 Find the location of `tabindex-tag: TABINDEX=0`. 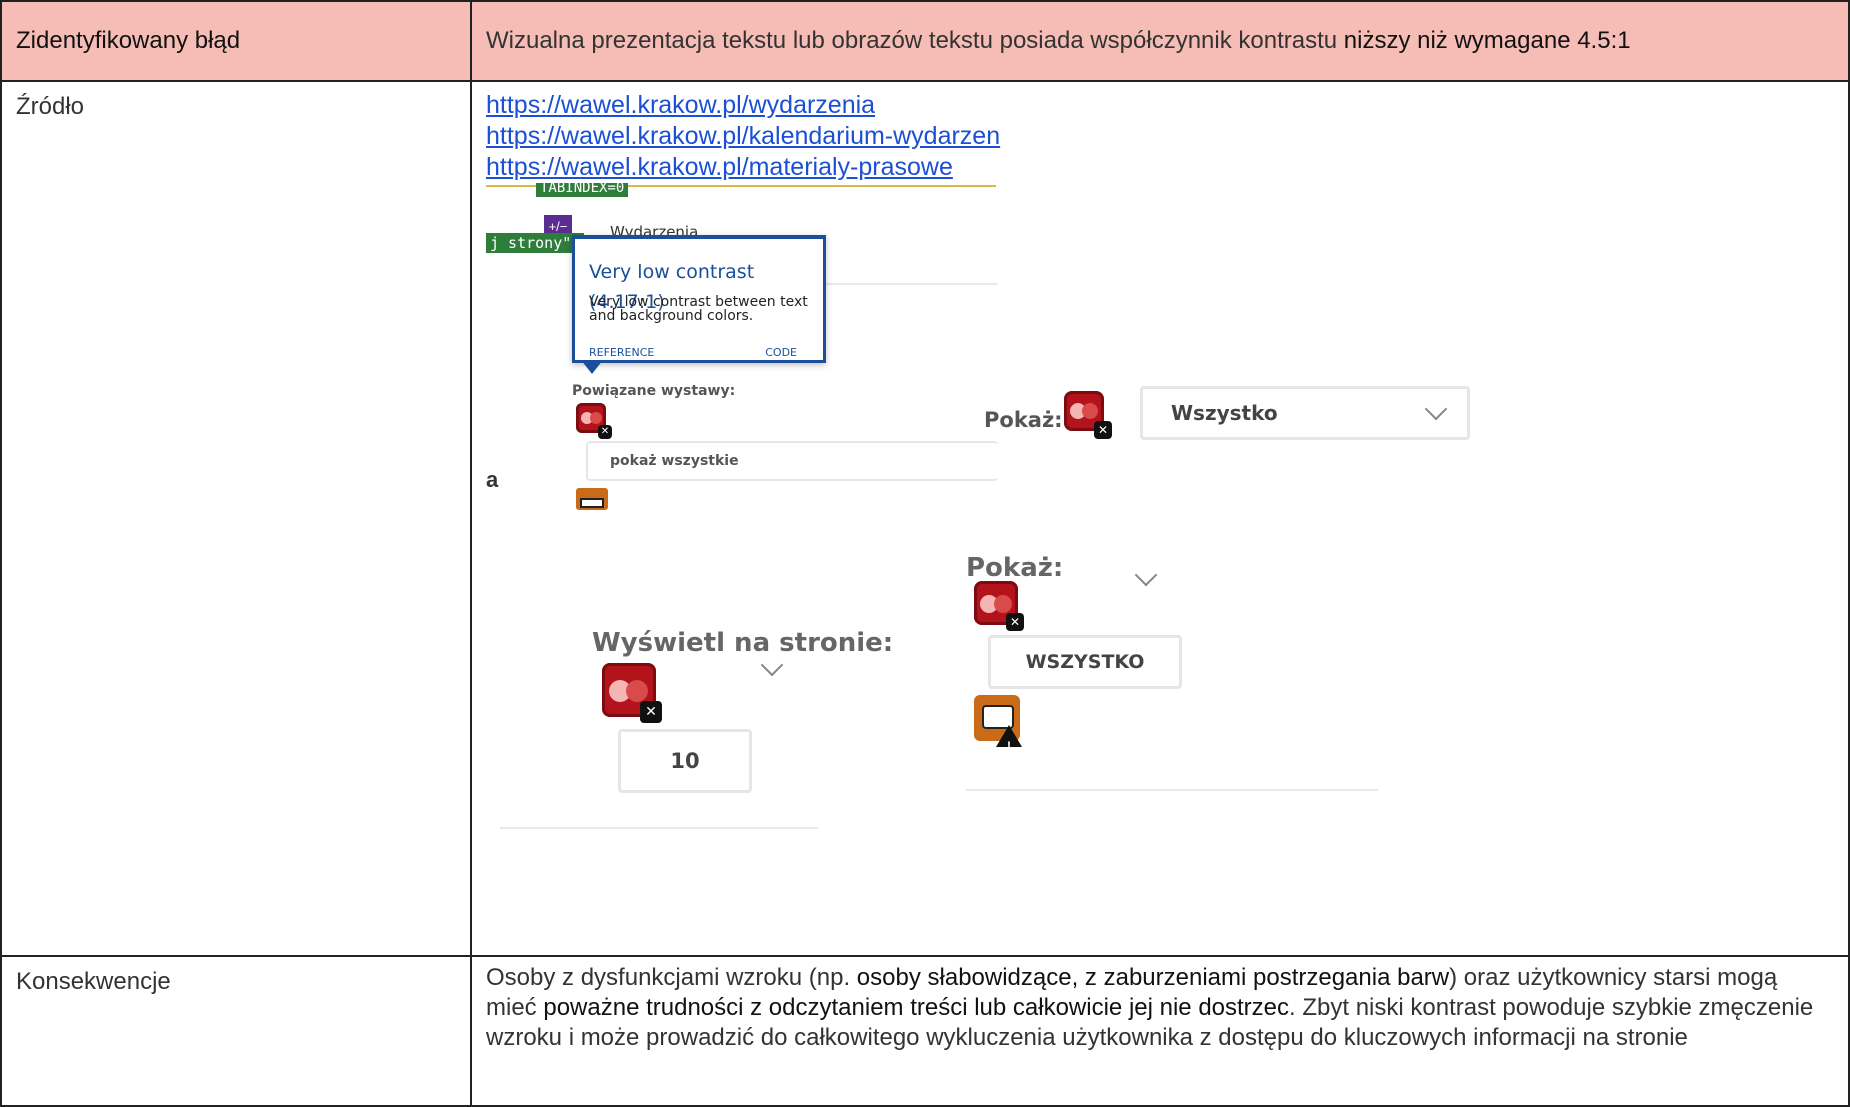

tabindex-tag: TABINDEX=0 is located at coordinates (582, 190).